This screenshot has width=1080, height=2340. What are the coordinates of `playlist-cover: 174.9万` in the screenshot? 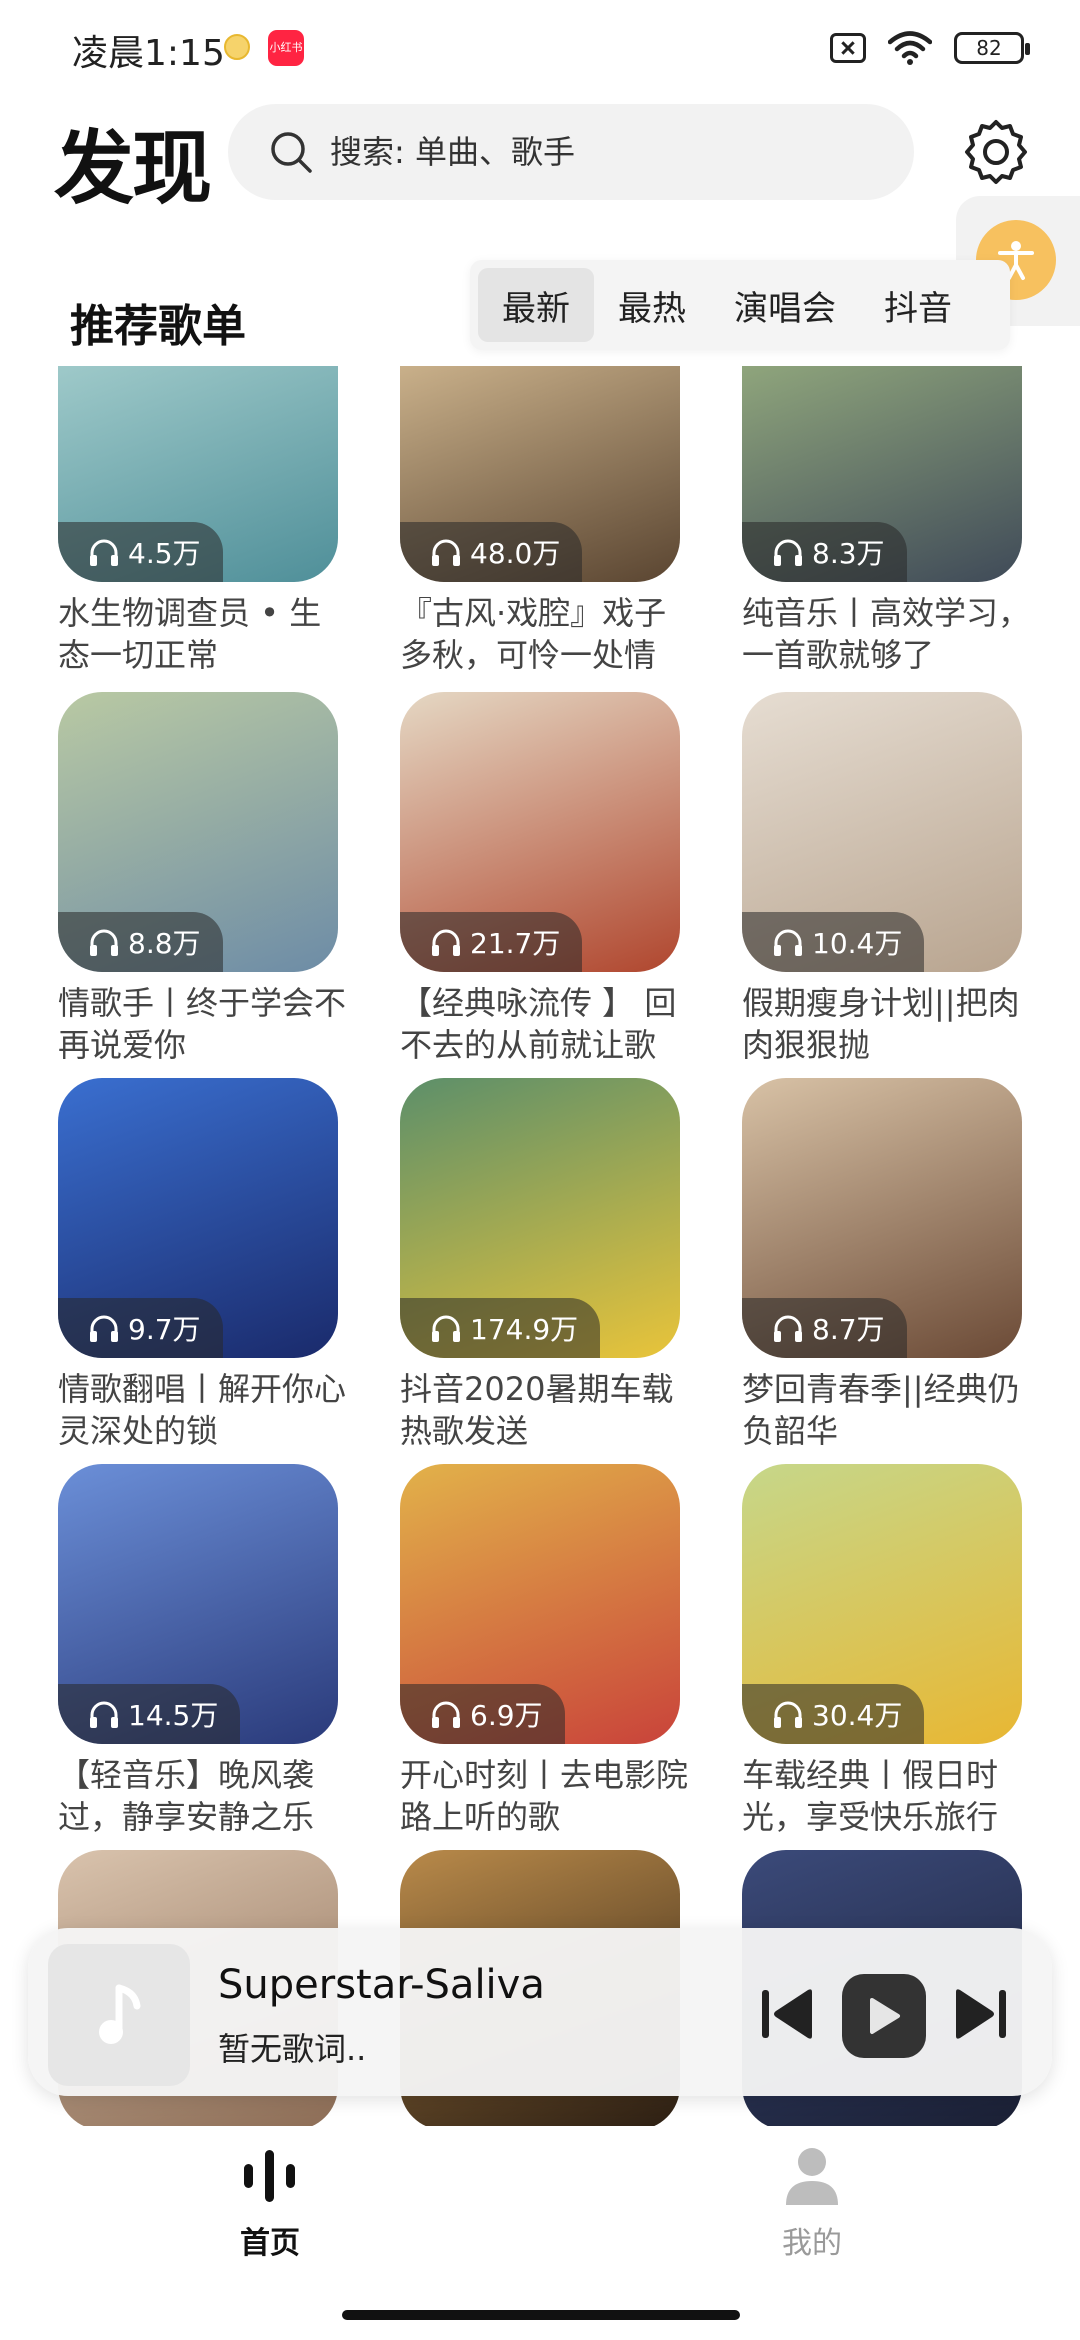 It's located at (540, 1218).